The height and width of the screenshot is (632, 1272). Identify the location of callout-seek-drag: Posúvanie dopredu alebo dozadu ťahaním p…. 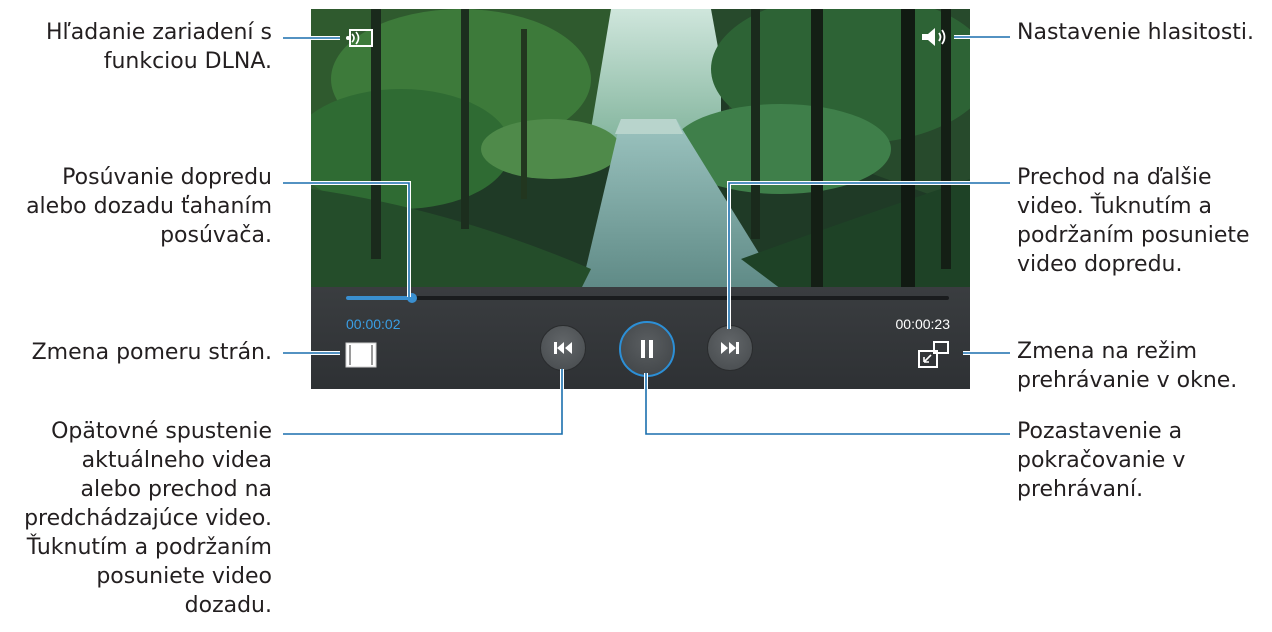
(149, 206).